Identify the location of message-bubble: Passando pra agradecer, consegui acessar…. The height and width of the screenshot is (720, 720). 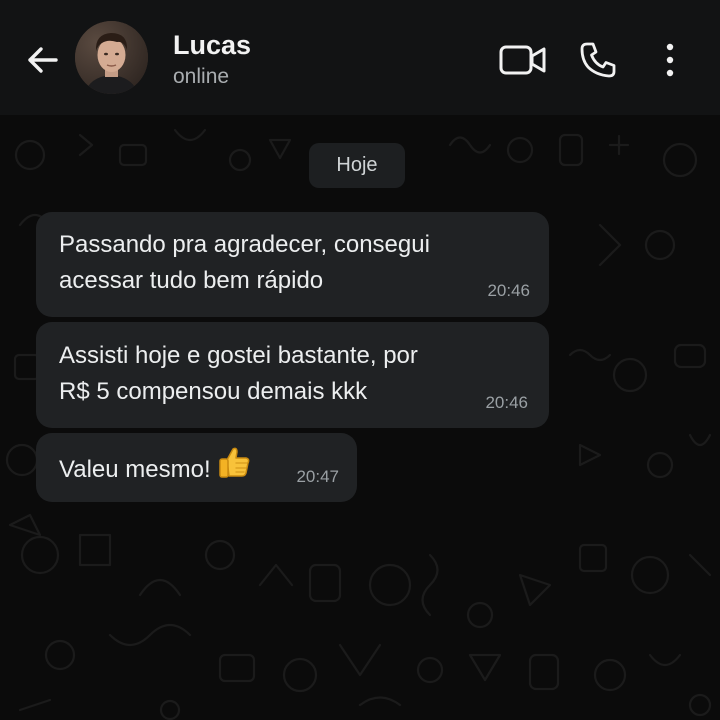
(292, 264).